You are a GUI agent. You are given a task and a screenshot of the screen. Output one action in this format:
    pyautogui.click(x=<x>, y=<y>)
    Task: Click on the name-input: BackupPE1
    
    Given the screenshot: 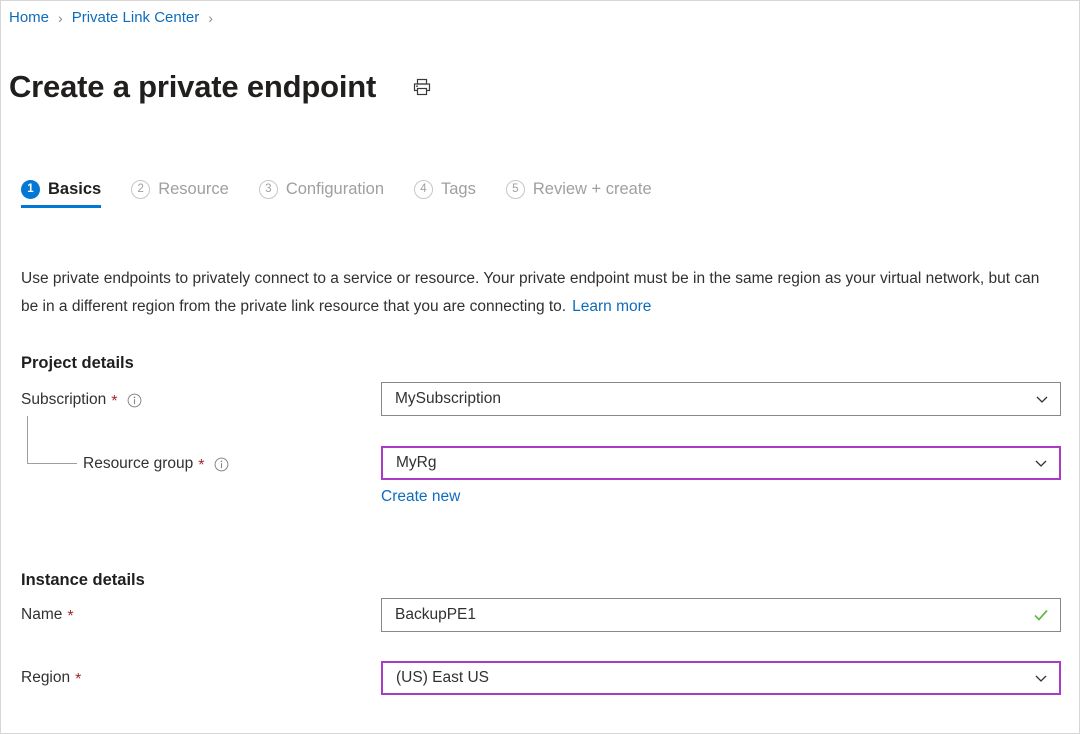 What is the action you would take?
    pyautogui.click(x=721, y=615)
    